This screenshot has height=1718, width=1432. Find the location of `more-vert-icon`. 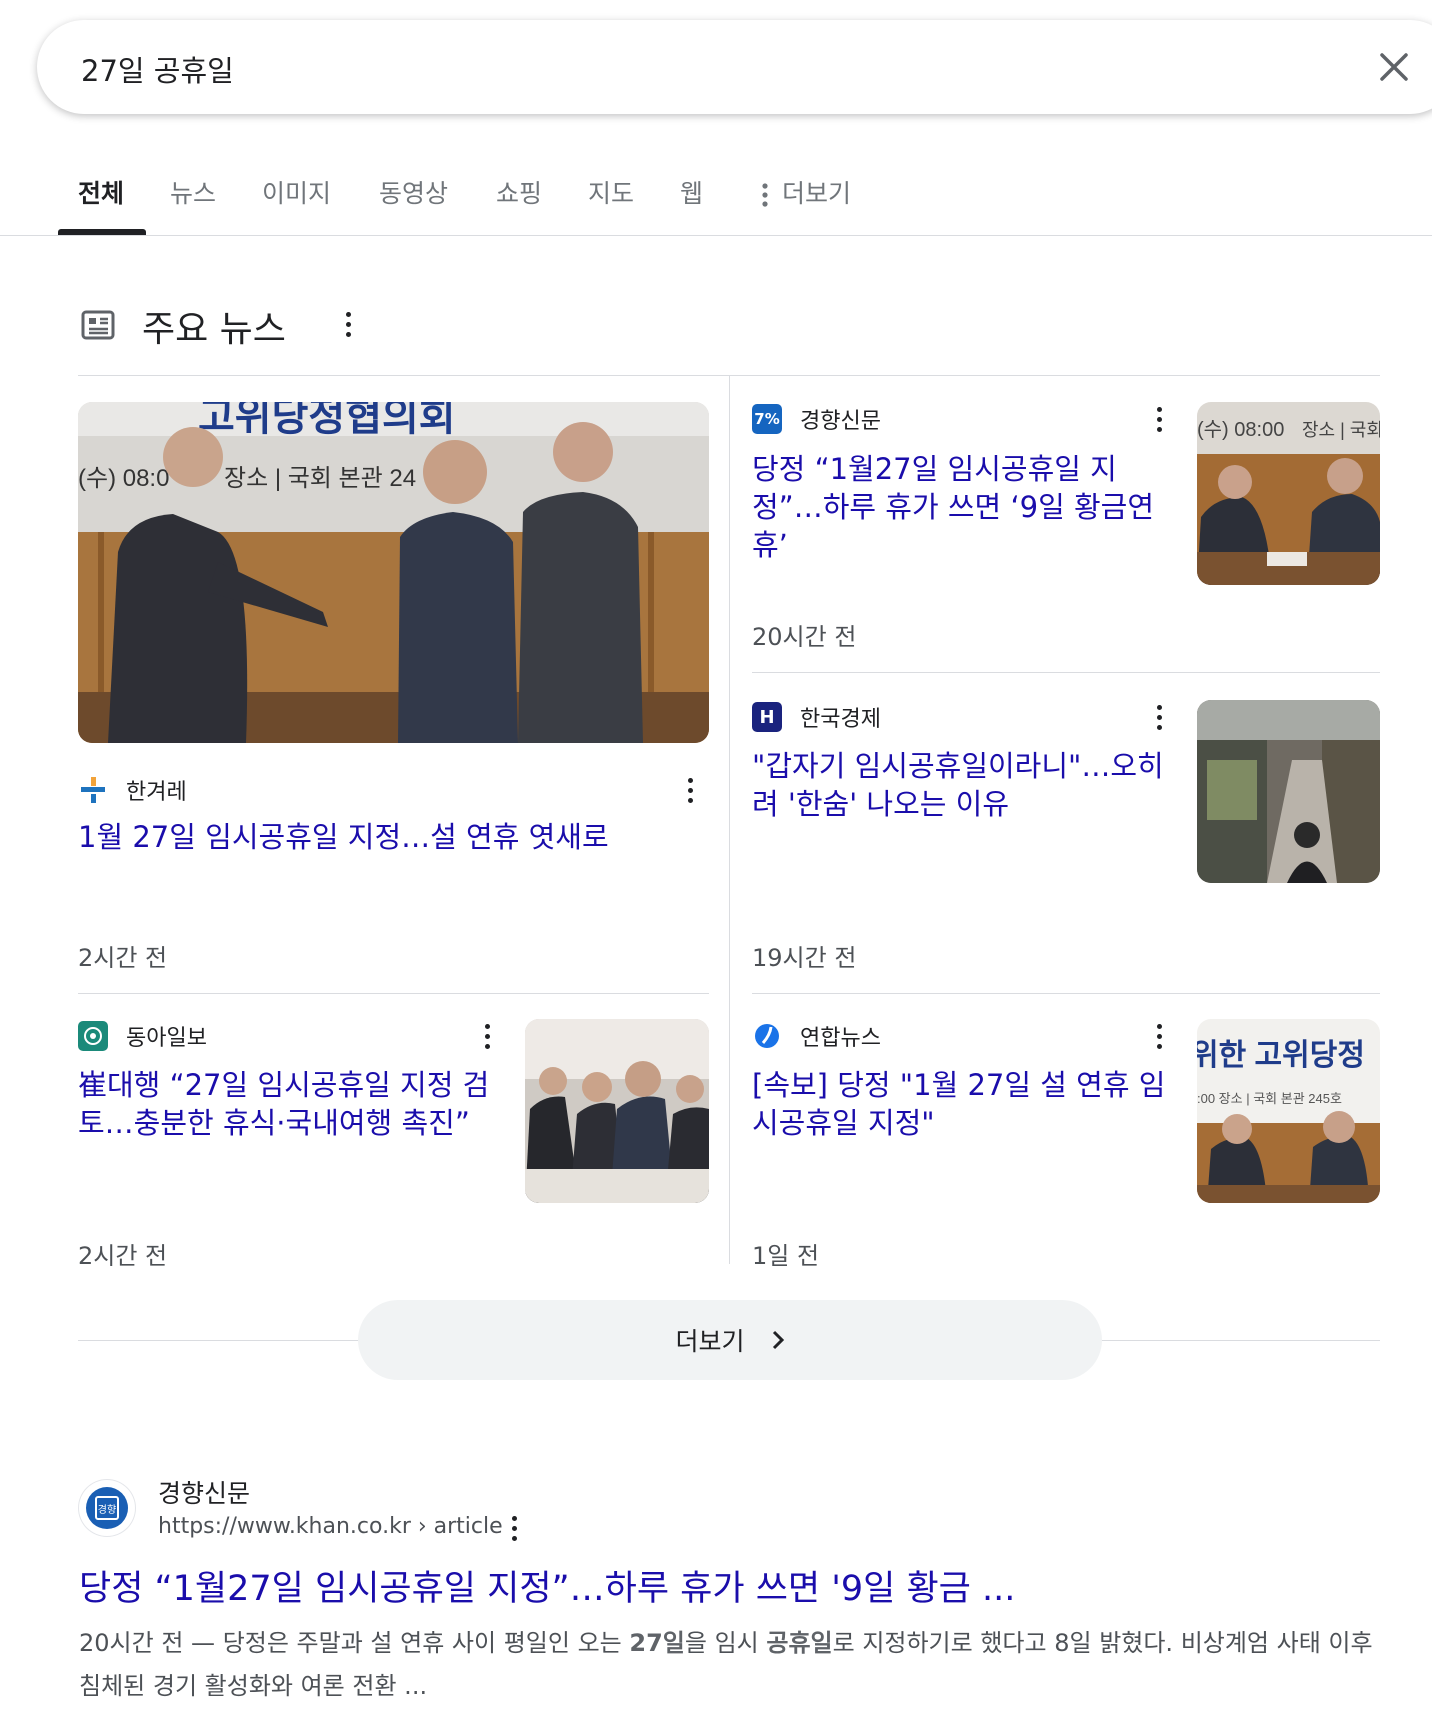

more-vert-icon is located at coordinates (765, 195).